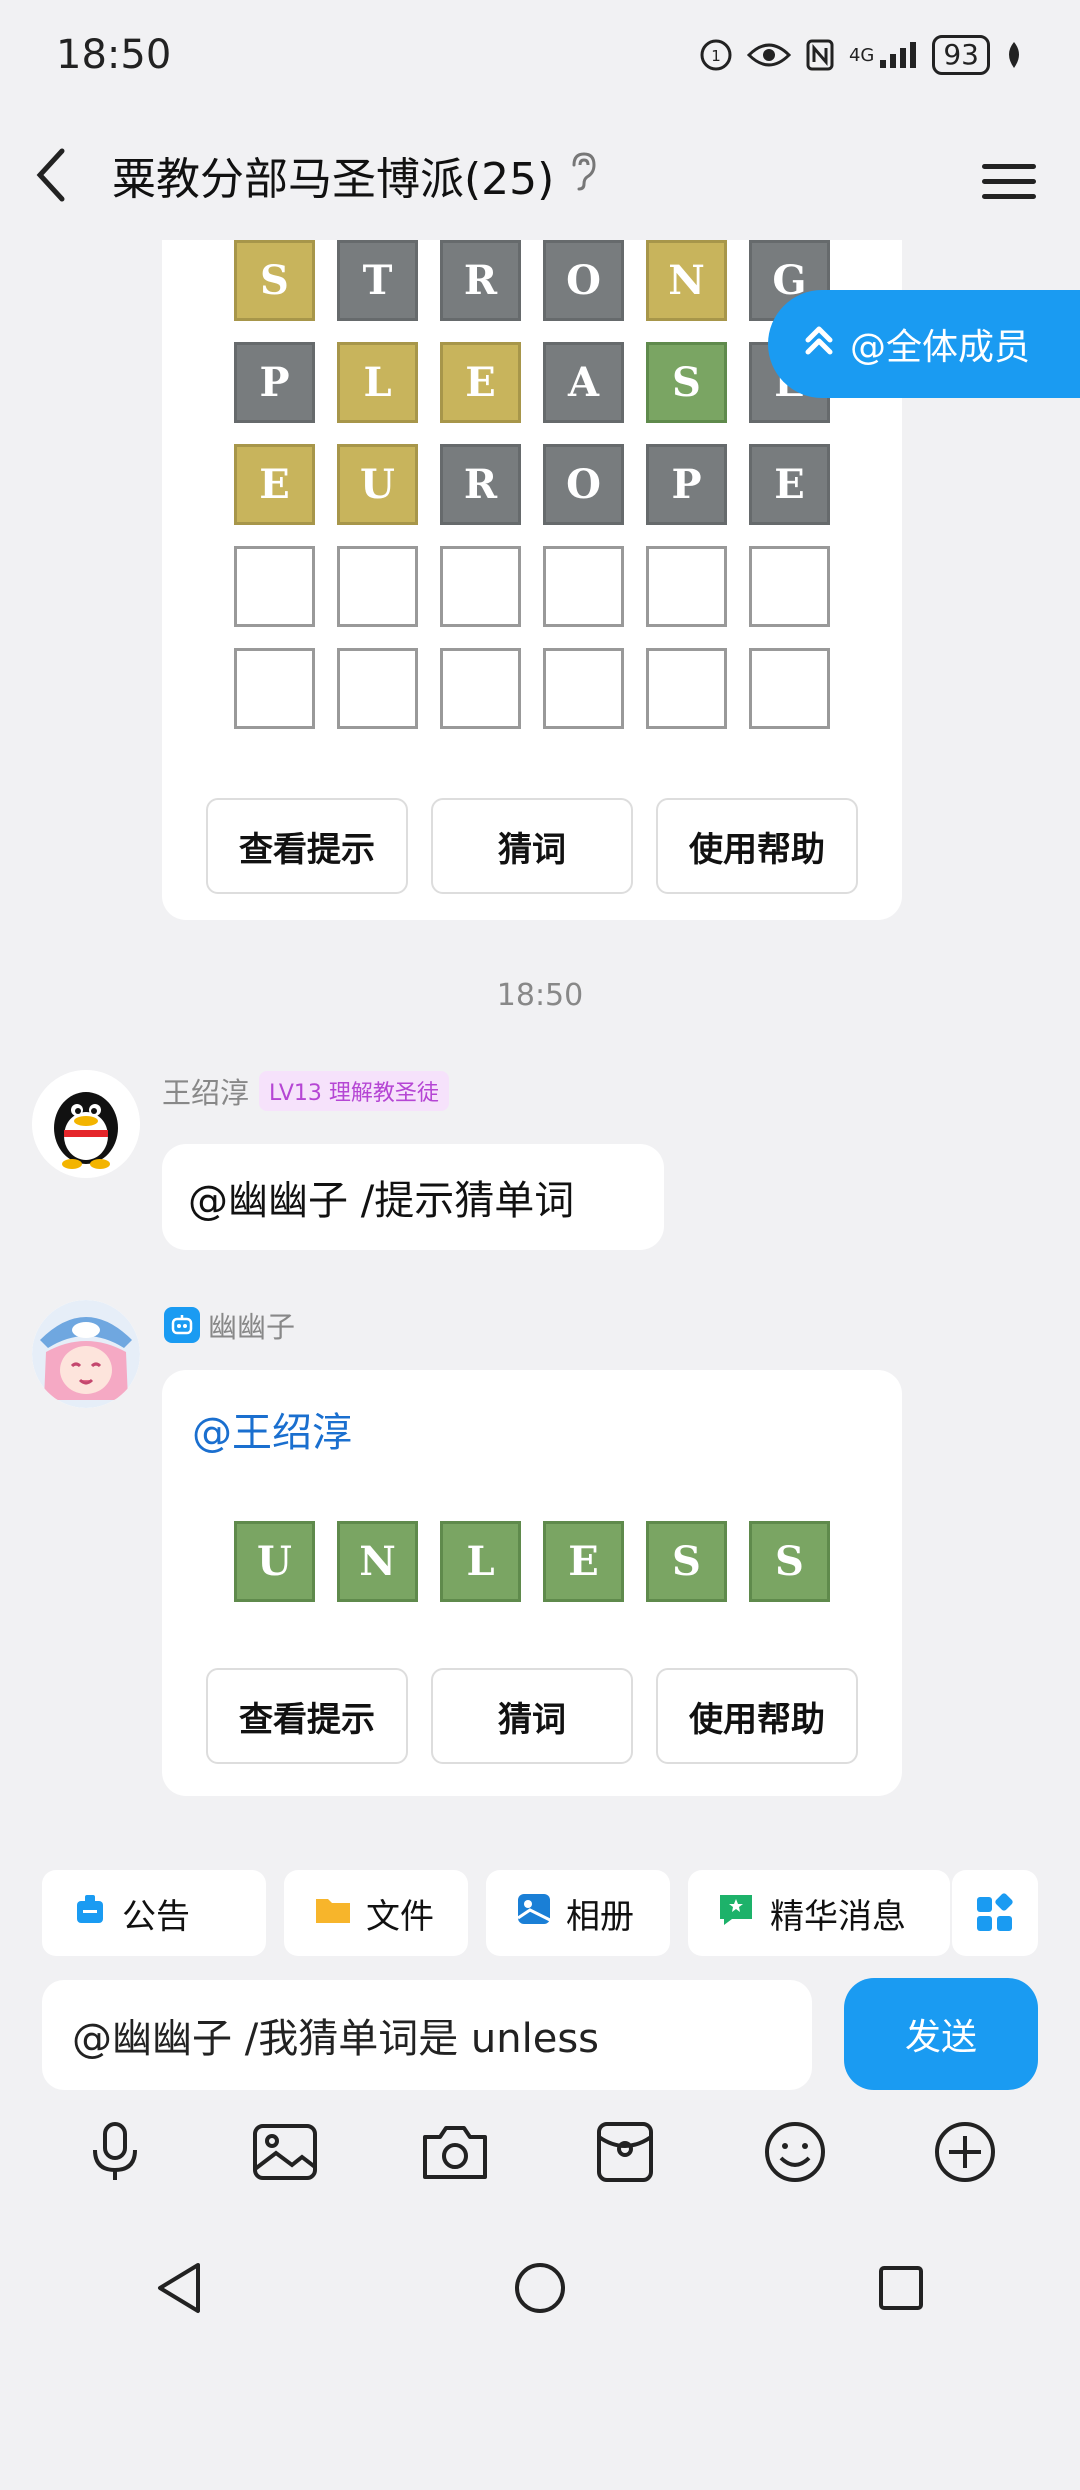 This screenshot has width=1080, height=2490. What do you see at coordinates (532, 382) in the screenshot?
I see `tile-row: PLEASE` at bounding box center [532, 382].